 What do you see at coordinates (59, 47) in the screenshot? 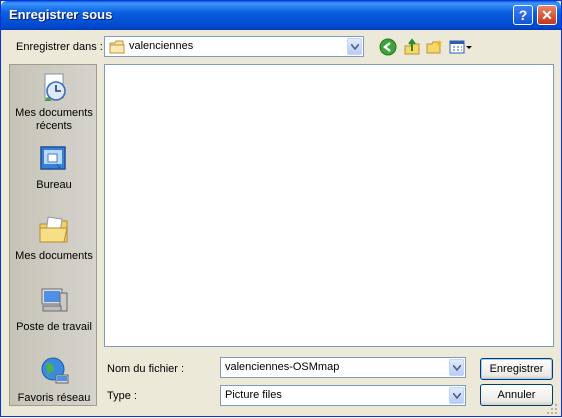
I see `save-in-label: Enregistrer dans :` at bounding box center [59, 47].